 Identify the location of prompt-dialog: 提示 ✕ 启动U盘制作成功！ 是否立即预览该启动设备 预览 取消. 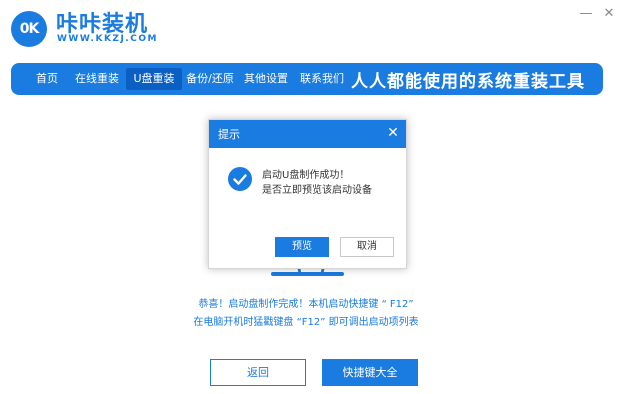
(307, 194).